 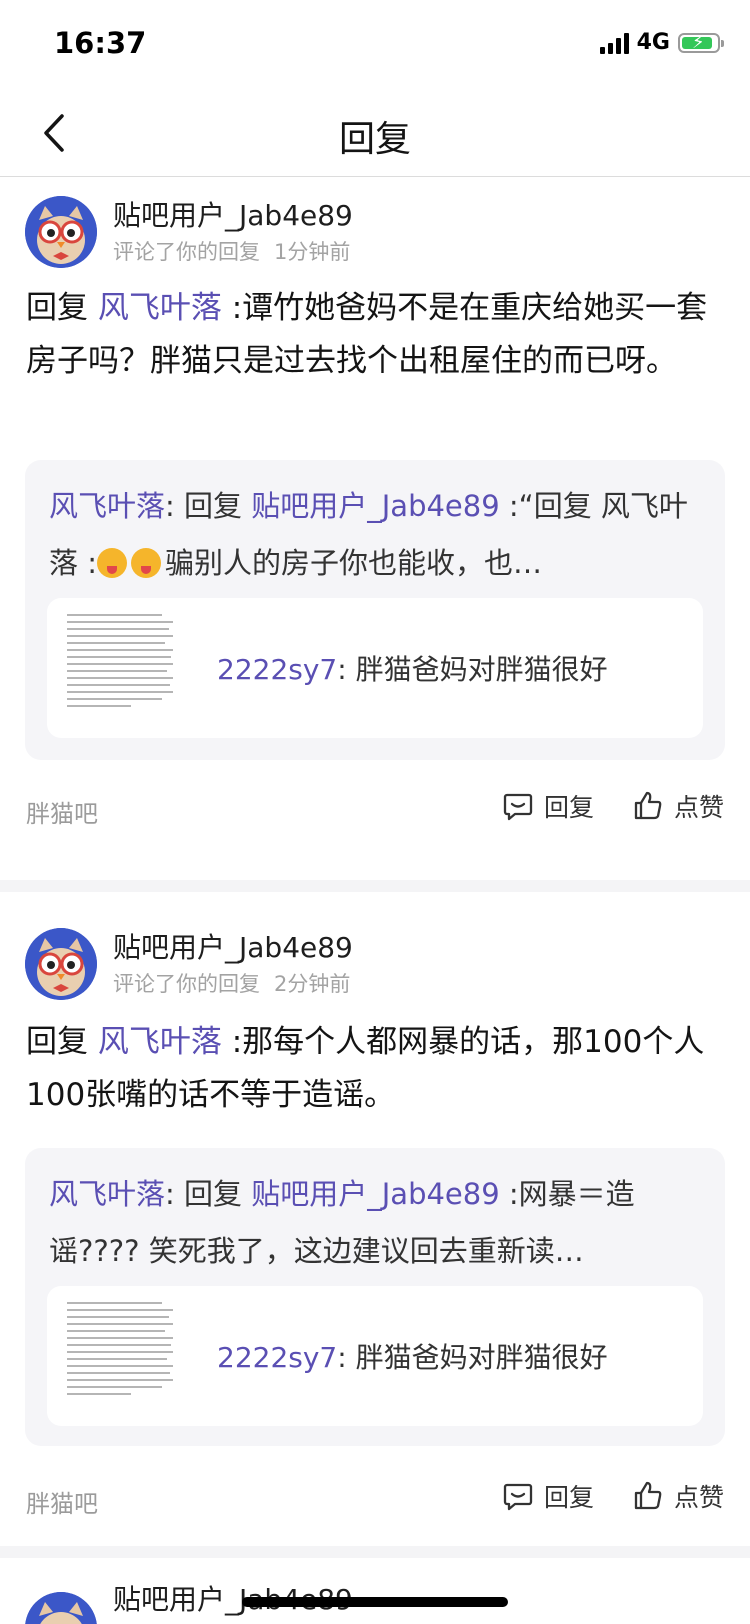 What do you see at coordinates (614, 43) in the screenshot?
I see `signal-icon` at bounding box center [614, 43].